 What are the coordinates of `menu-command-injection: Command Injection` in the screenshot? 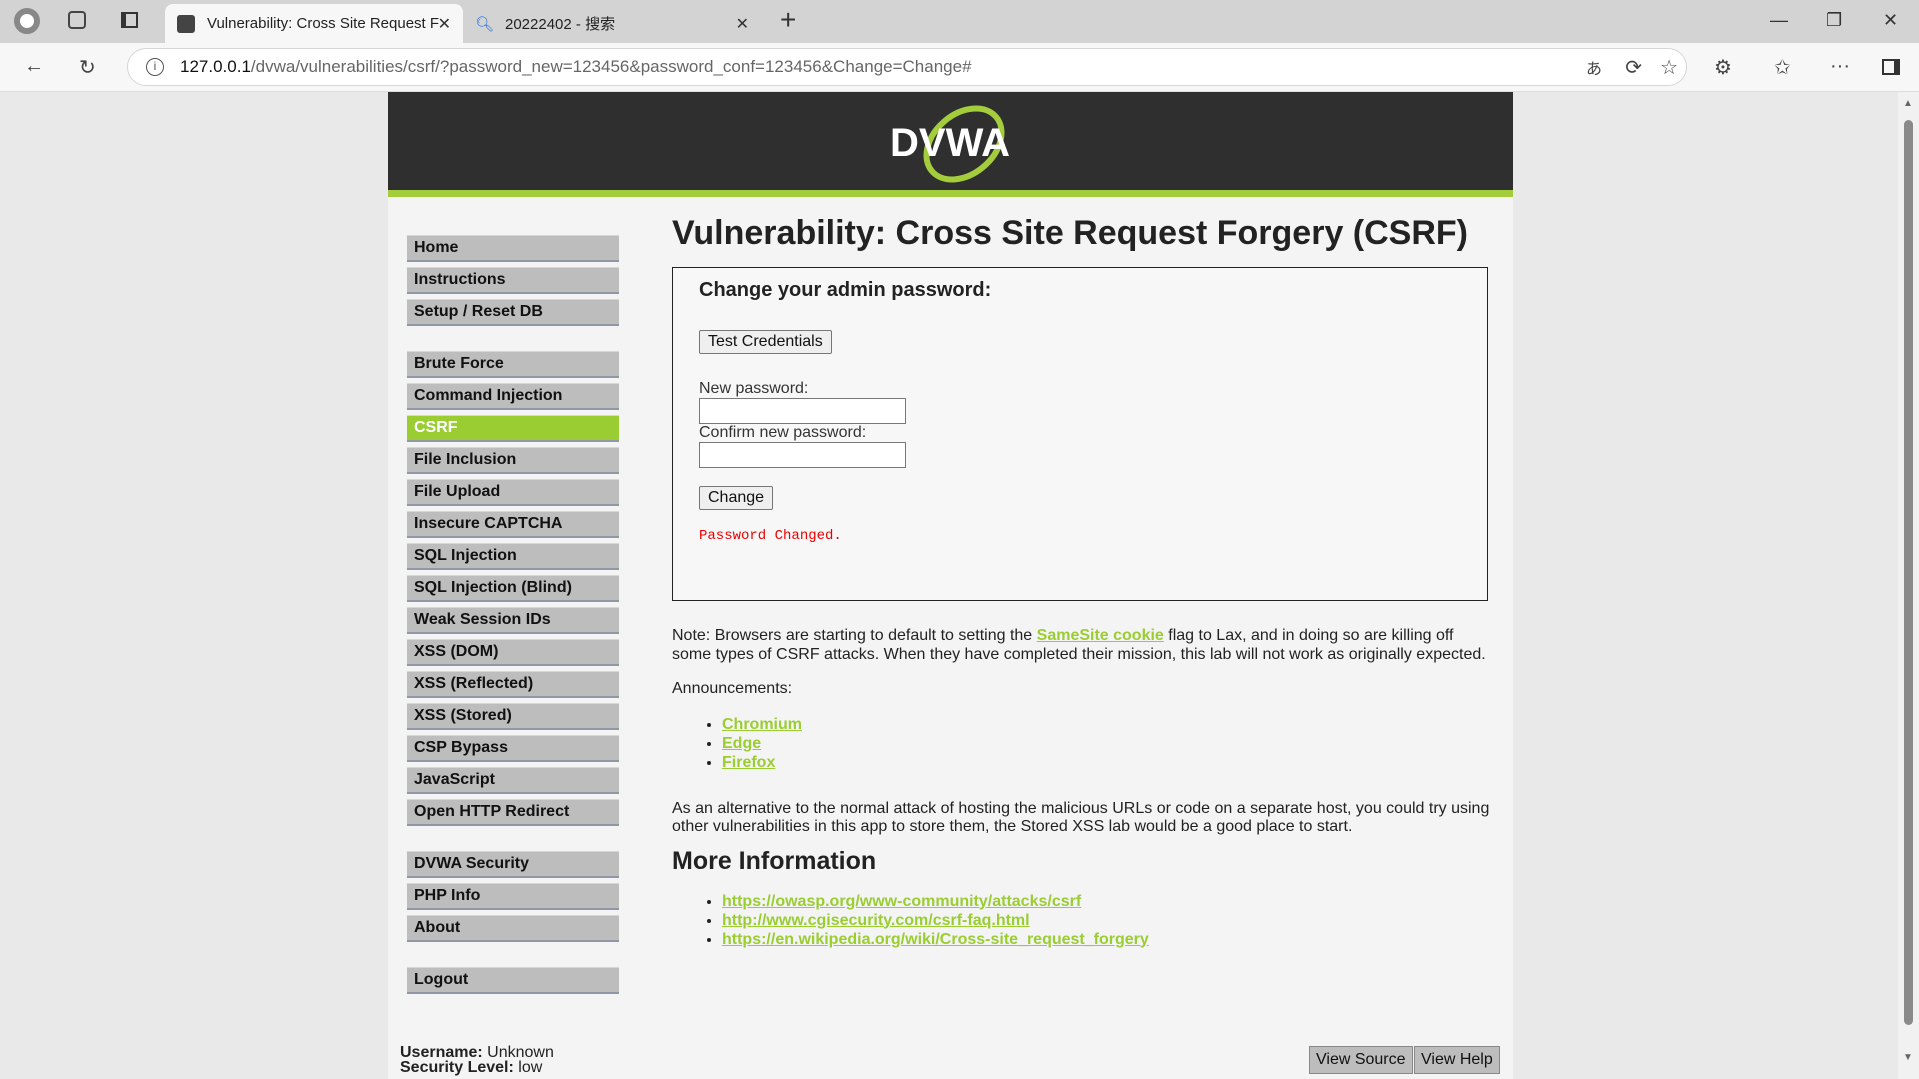 It's located at (513, 396).